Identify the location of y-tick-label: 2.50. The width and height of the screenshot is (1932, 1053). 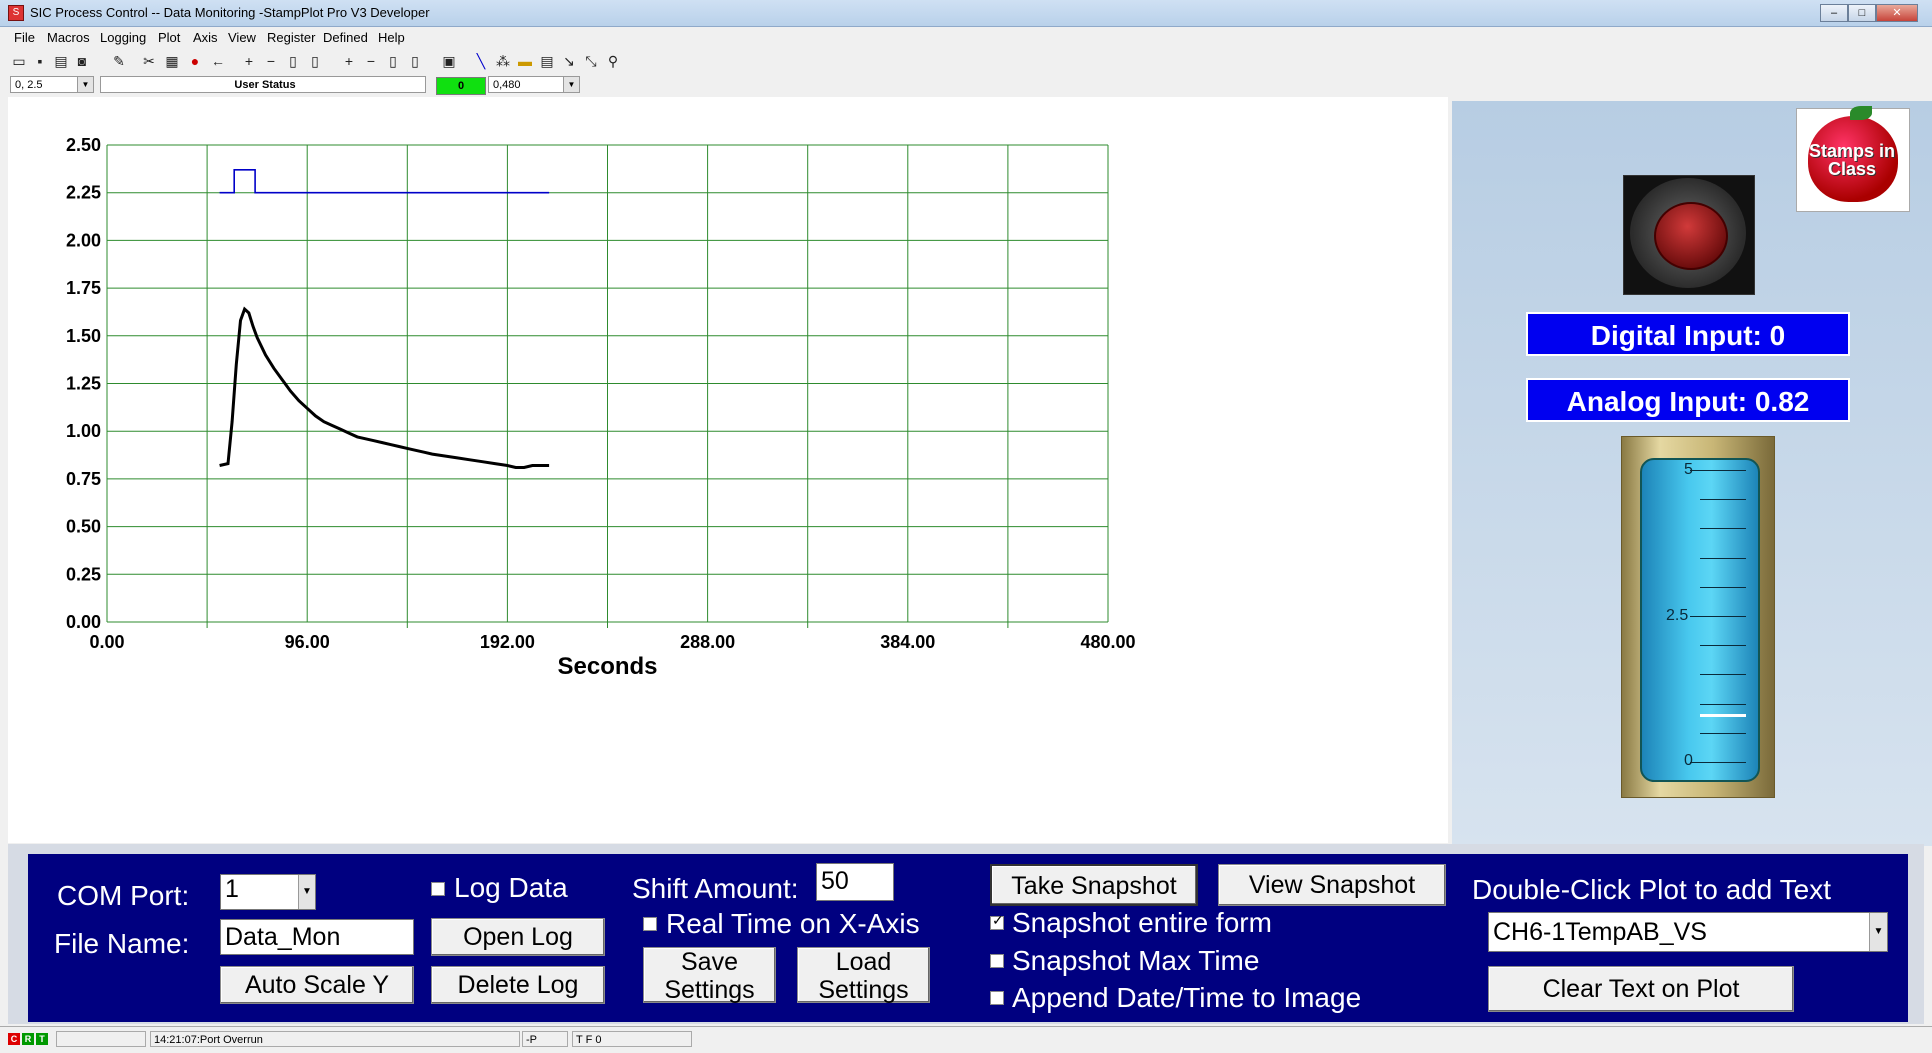
(83, 145).